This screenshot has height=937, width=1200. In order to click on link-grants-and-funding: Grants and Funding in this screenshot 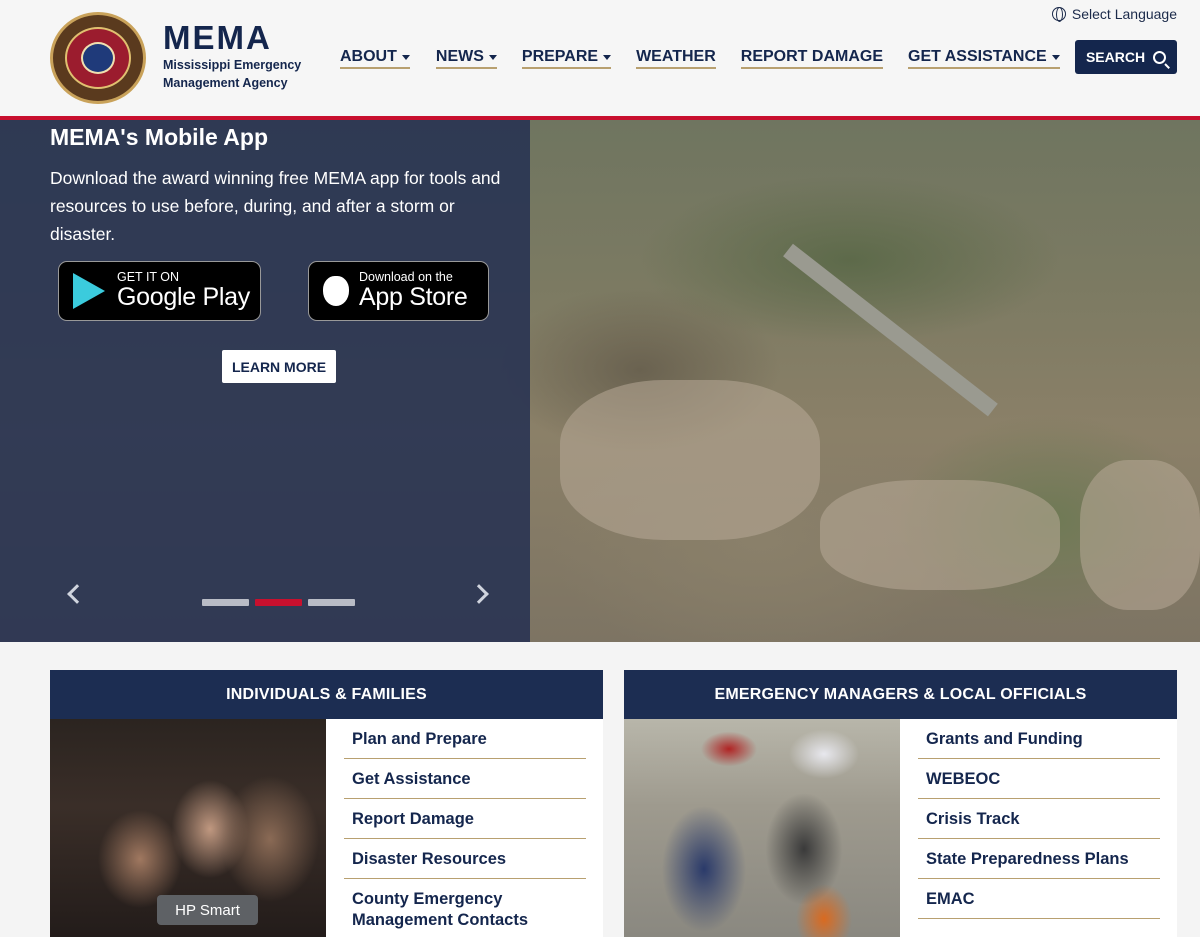, I will do `click(1039, 739)`.